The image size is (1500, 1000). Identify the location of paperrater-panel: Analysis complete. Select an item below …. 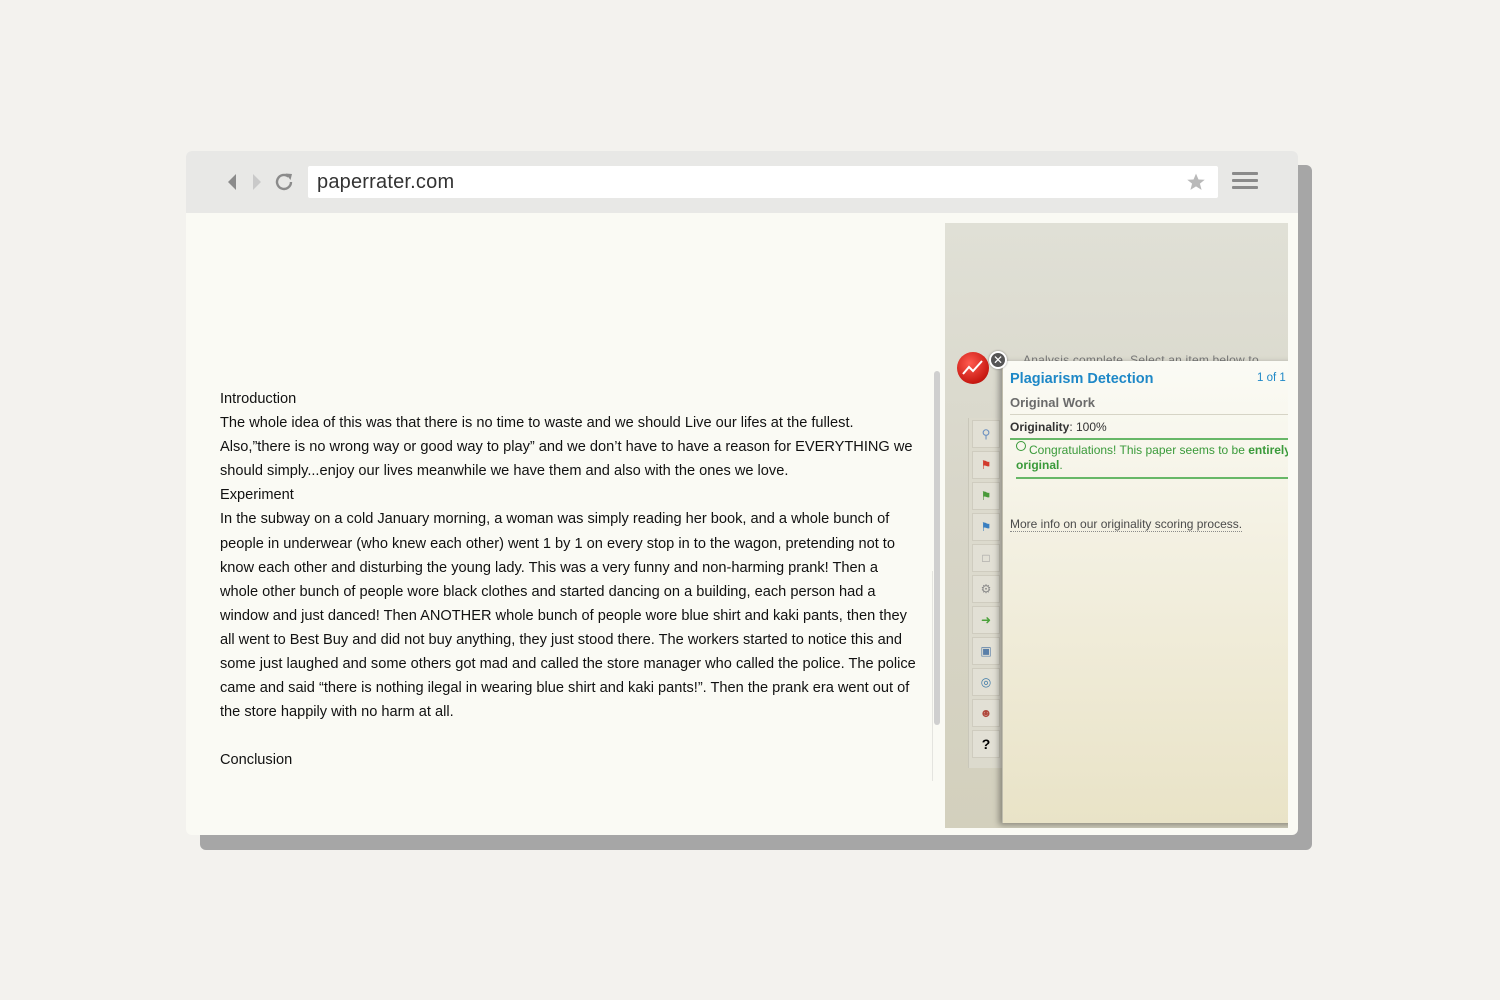
(1116, 525).